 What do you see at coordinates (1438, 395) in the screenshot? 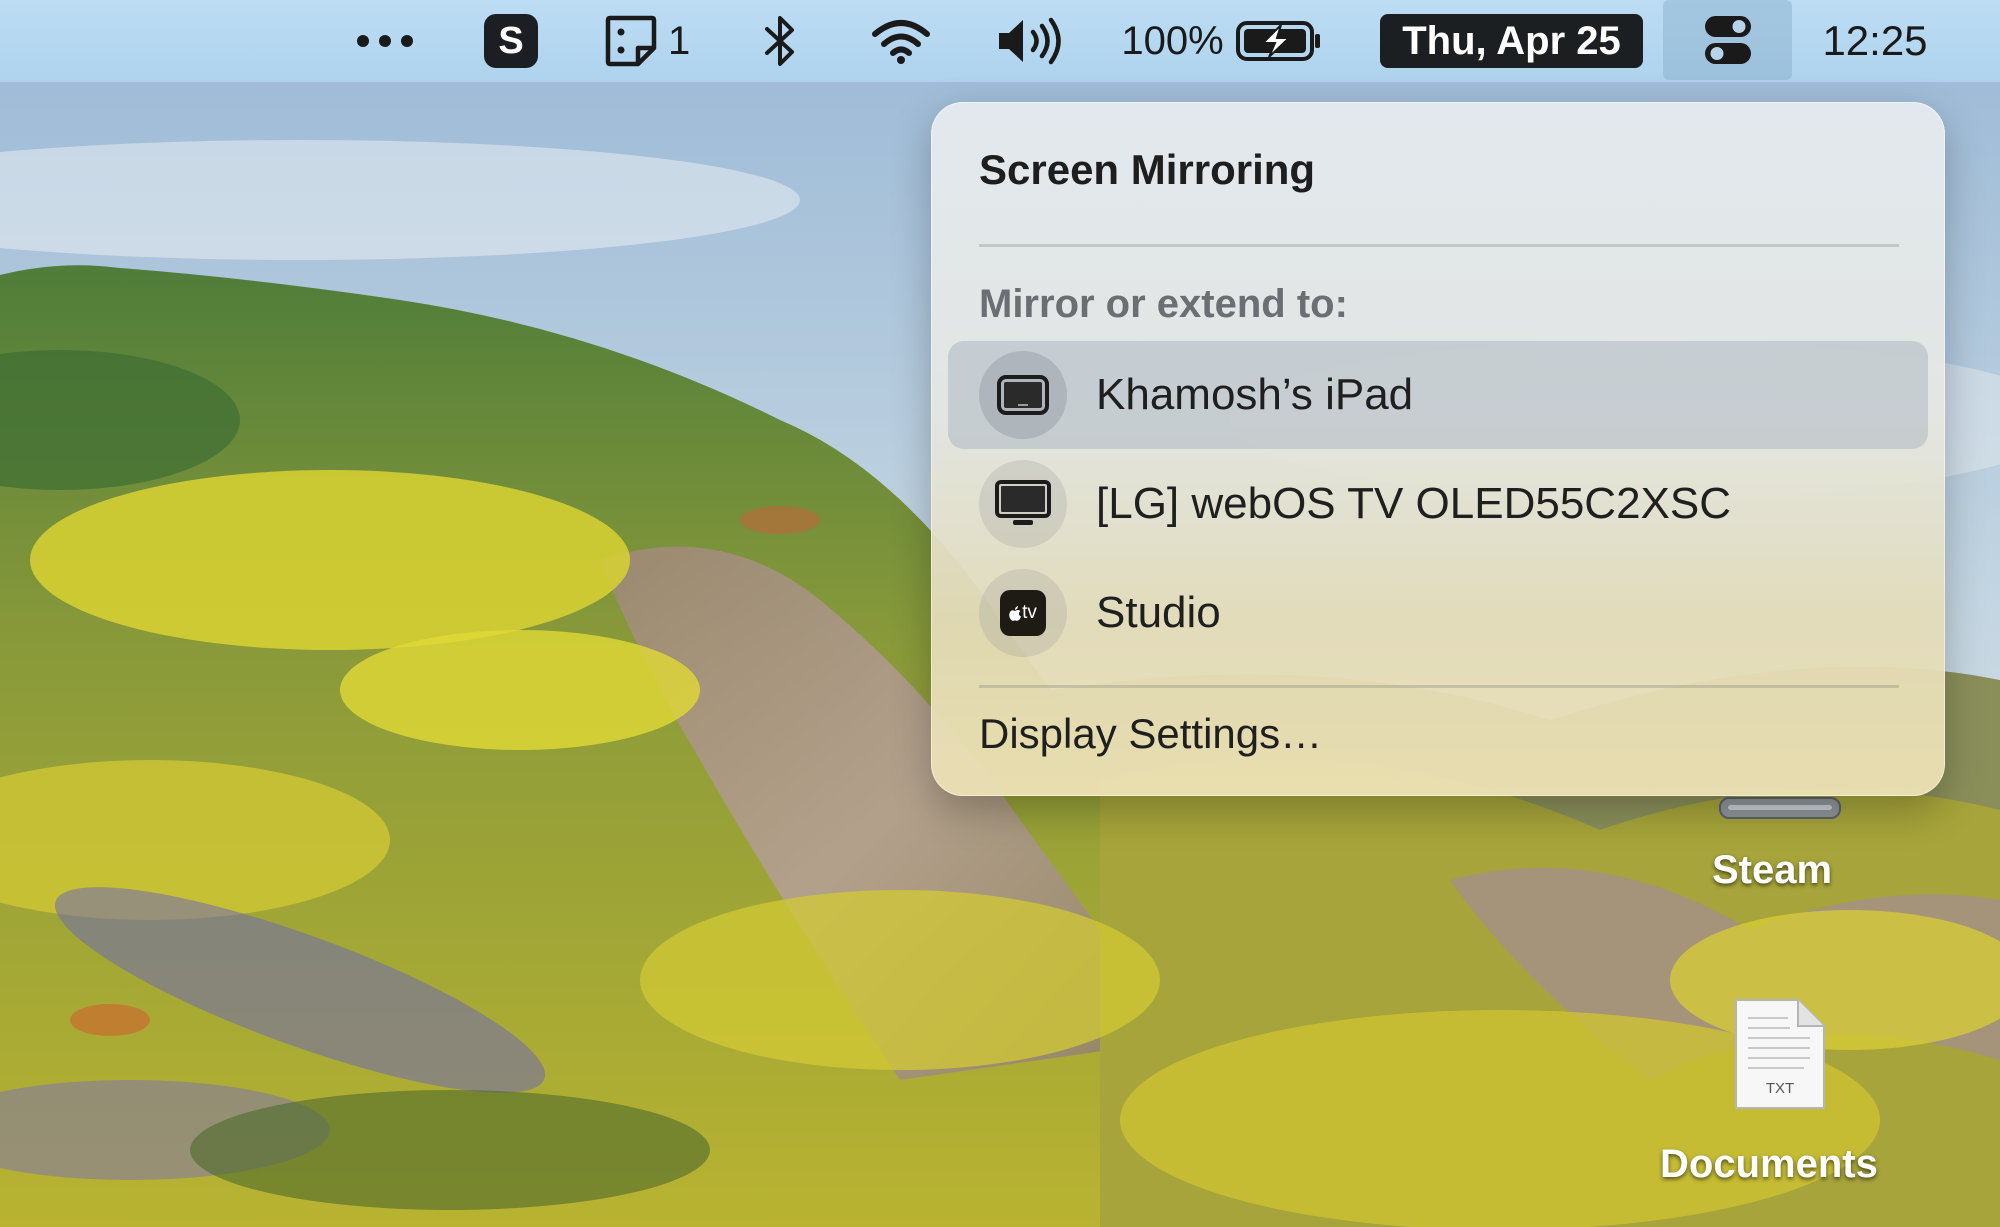
I see `device-row-ipad: Khamosh’s iPad` at bounding box center [1438, 395].